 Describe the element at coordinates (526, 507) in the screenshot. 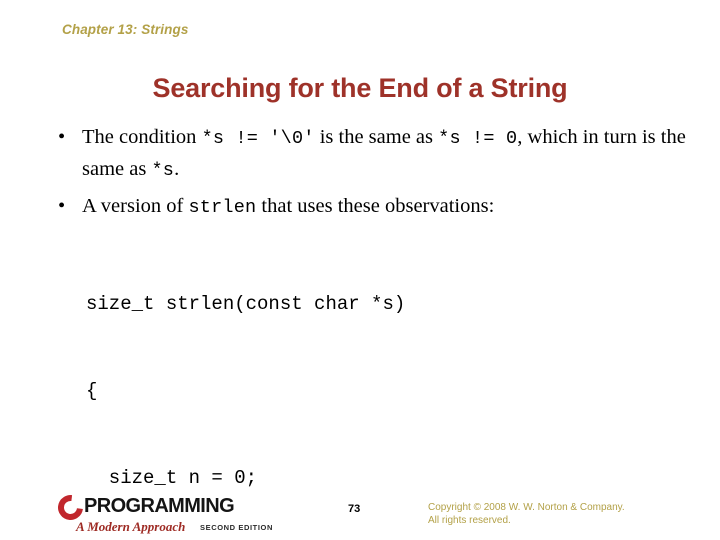

I see `copyright-line: Copyright © 2008 W. W. Norton & Company.` at that location.